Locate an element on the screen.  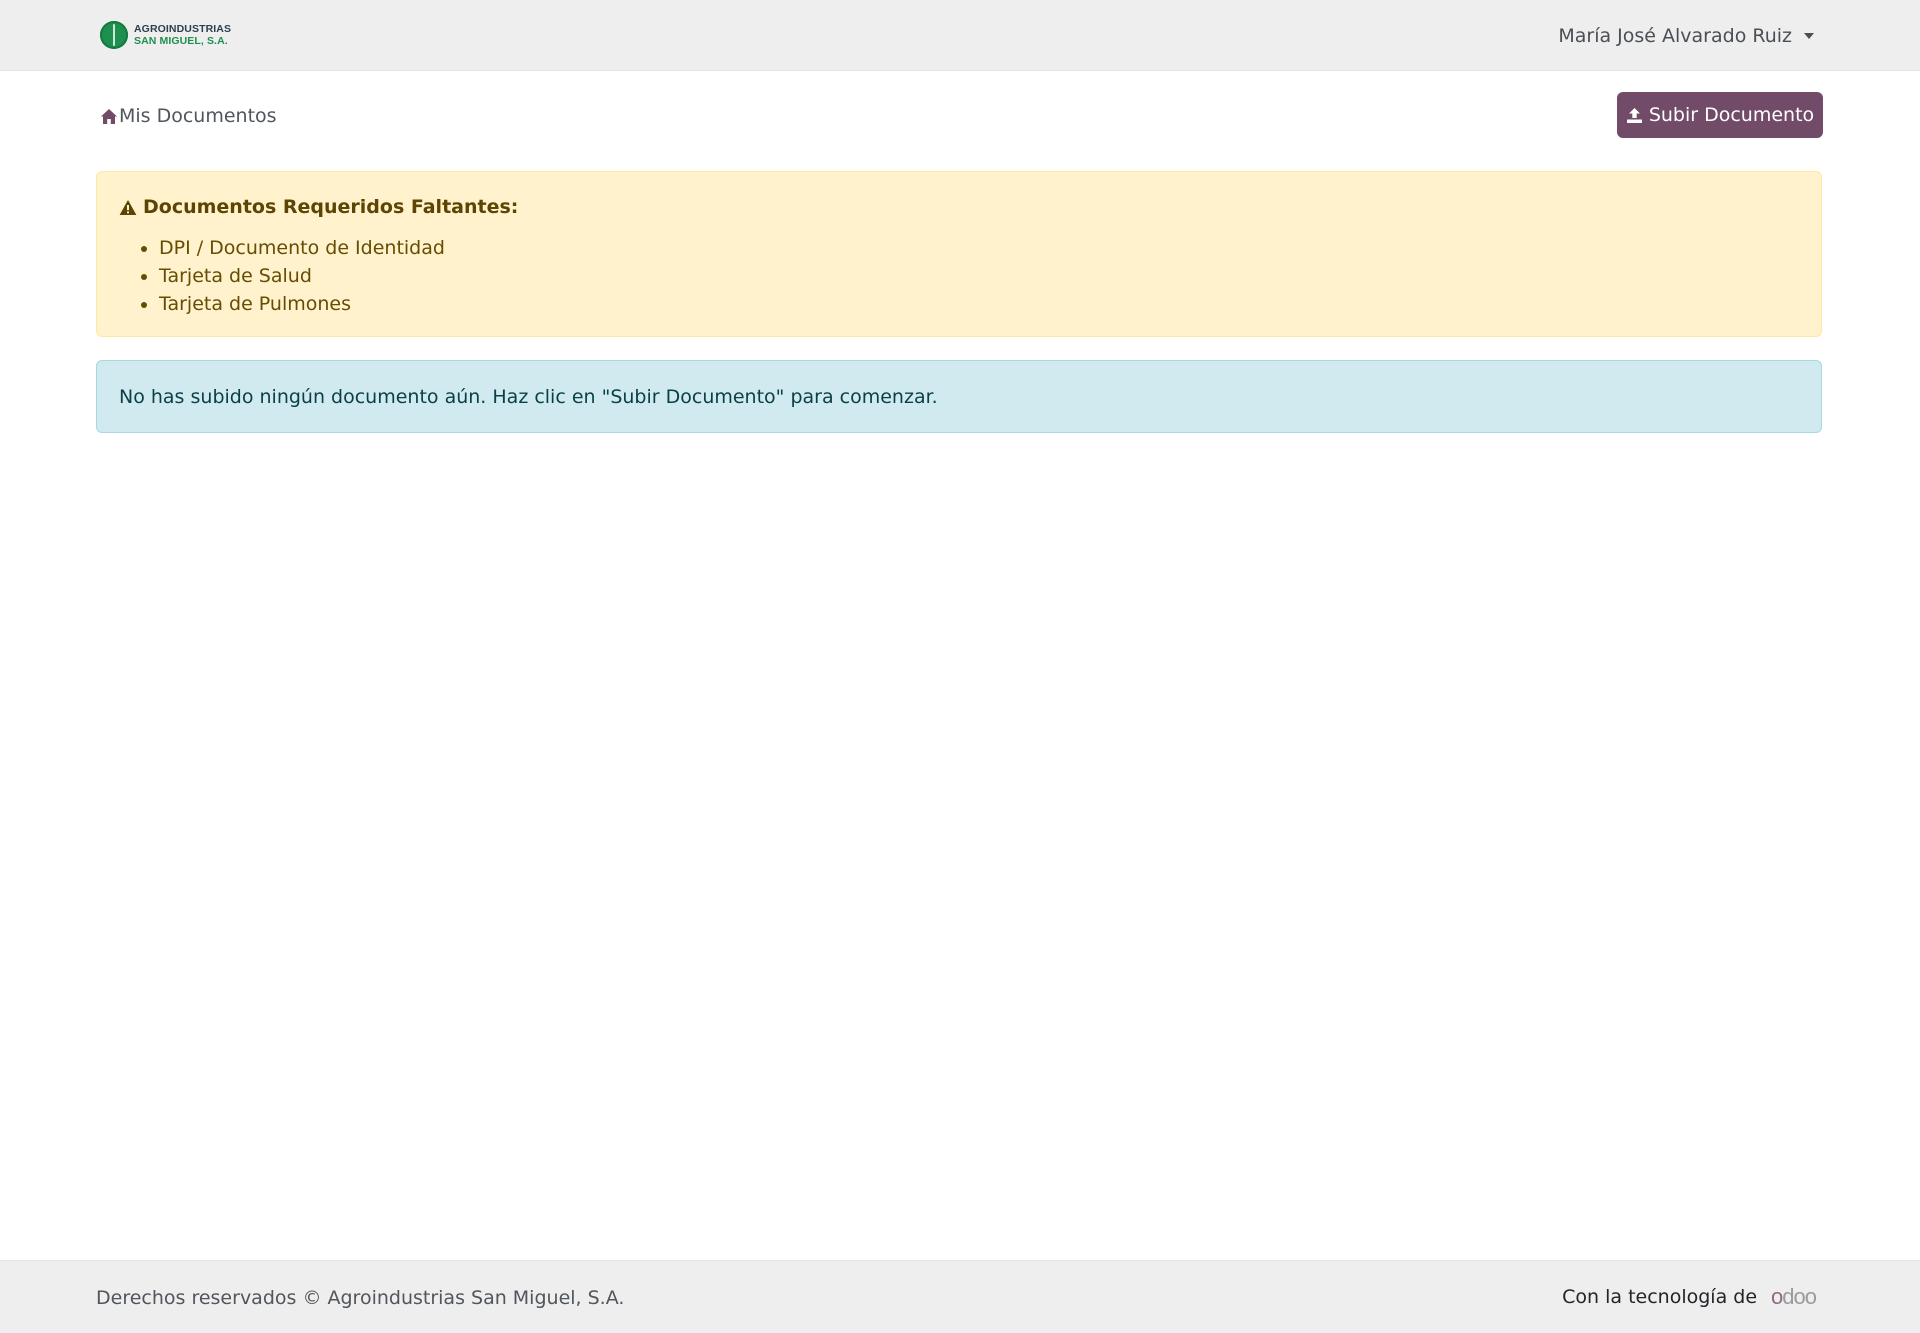
upload-document-button: Subir Documento is located at coordinates (1720, 115).